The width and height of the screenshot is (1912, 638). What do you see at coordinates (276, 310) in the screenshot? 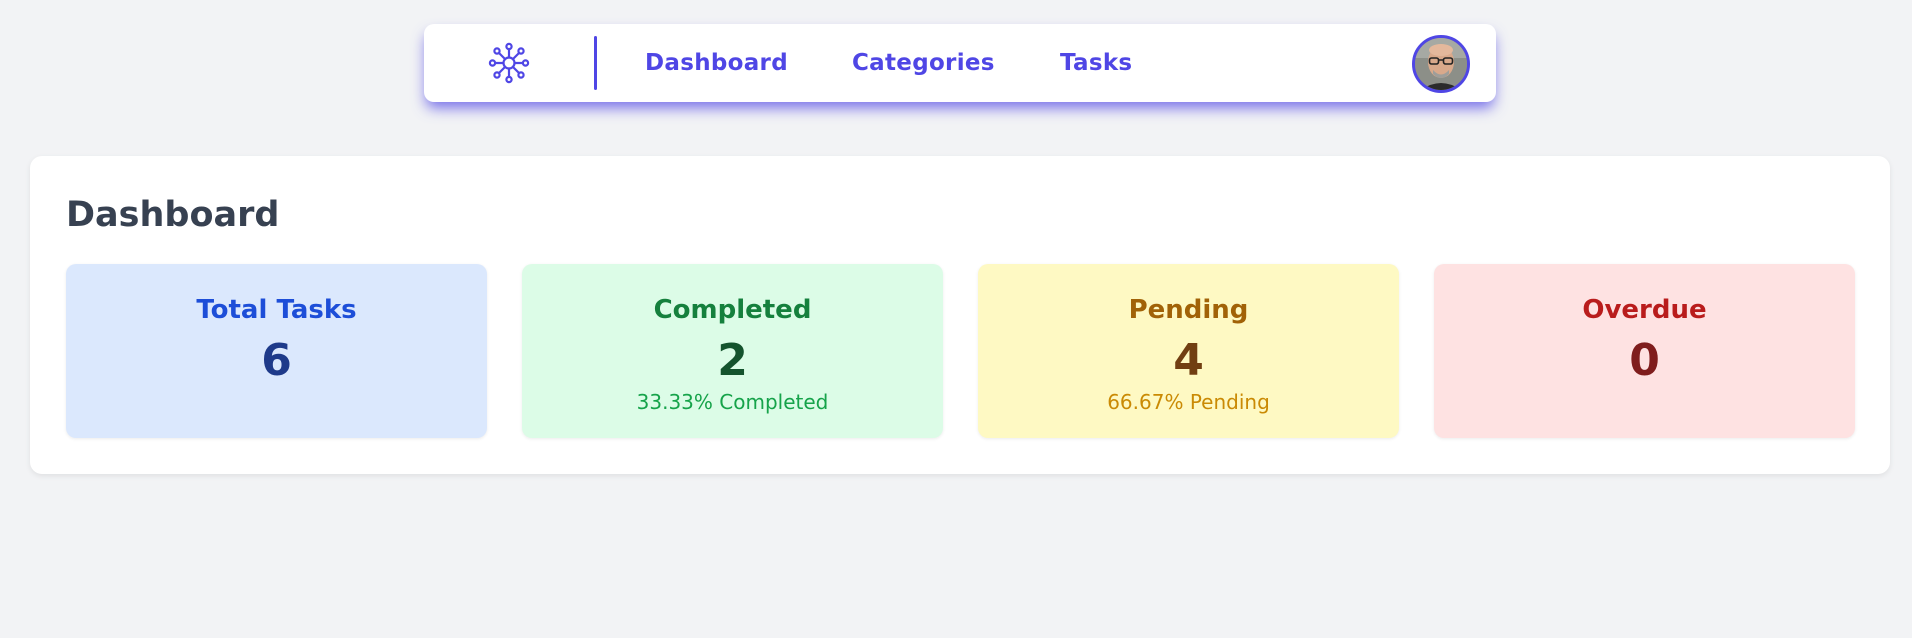
I see `stat-label: Total Tasks` at bounding box center [276, 310].